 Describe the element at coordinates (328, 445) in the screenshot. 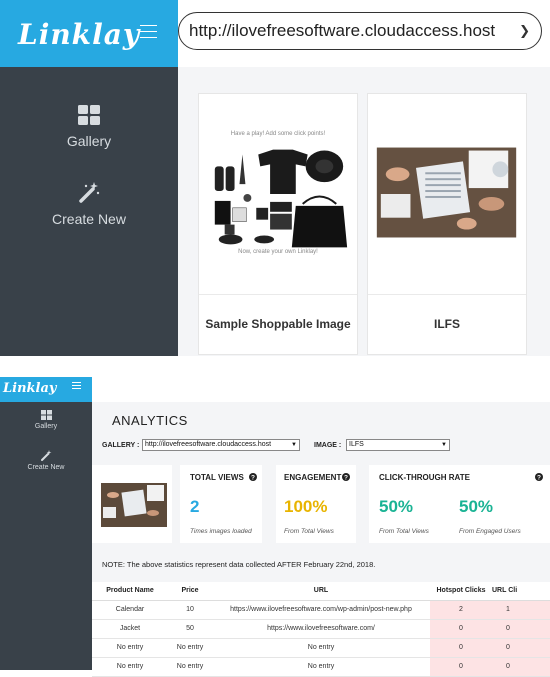

I see `image-filter-label: IMAGE :` at that location.